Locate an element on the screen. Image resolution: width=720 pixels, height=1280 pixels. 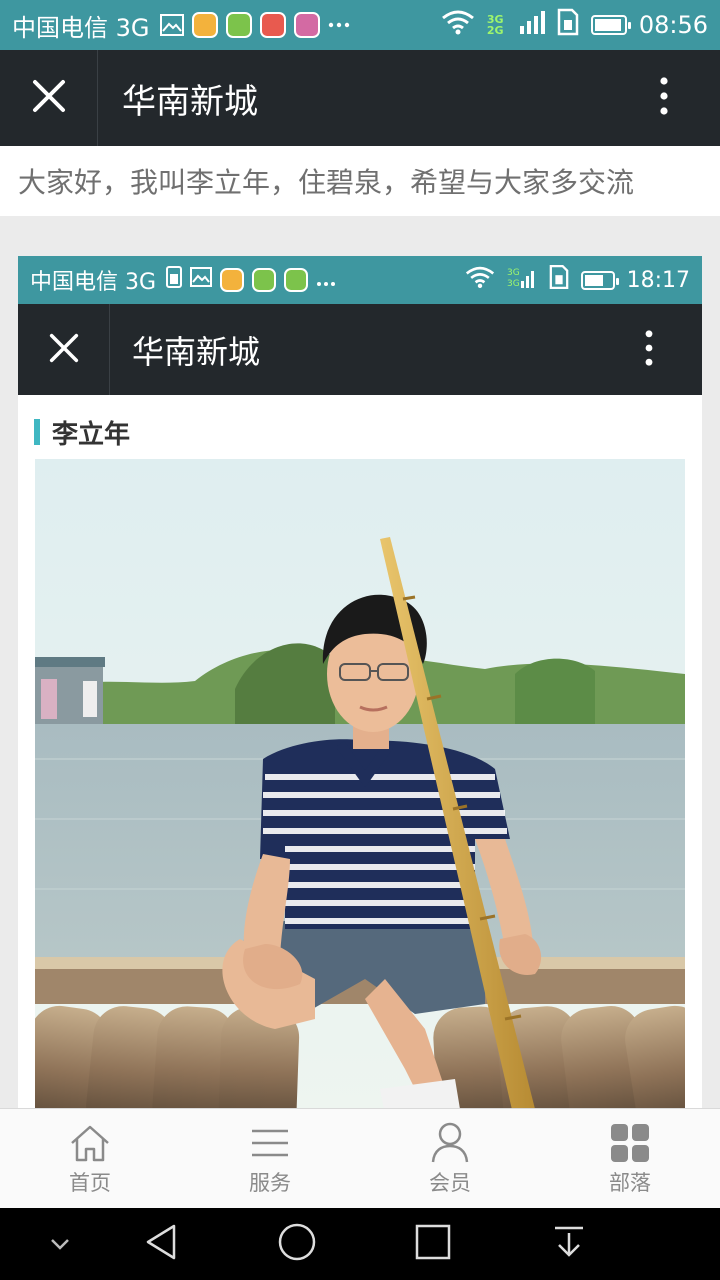
inner-title-bar: 华南新城 is located at coordinates (360, 349).